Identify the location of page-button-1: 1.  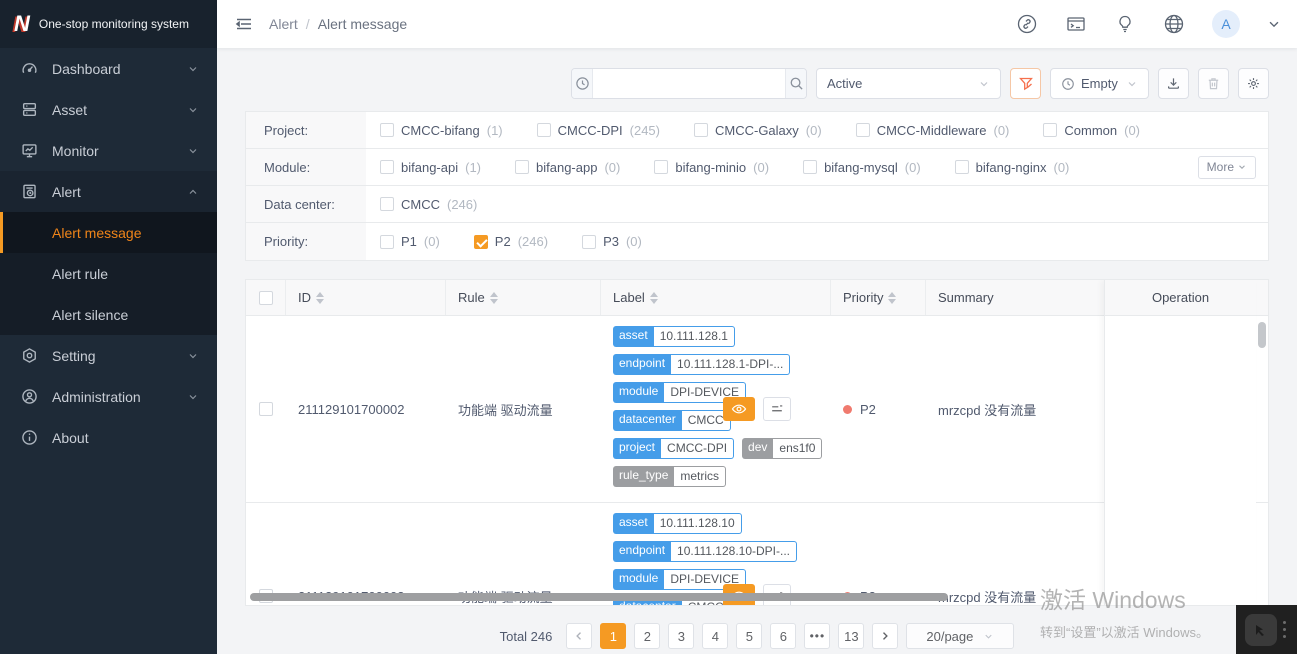
(613, 636).